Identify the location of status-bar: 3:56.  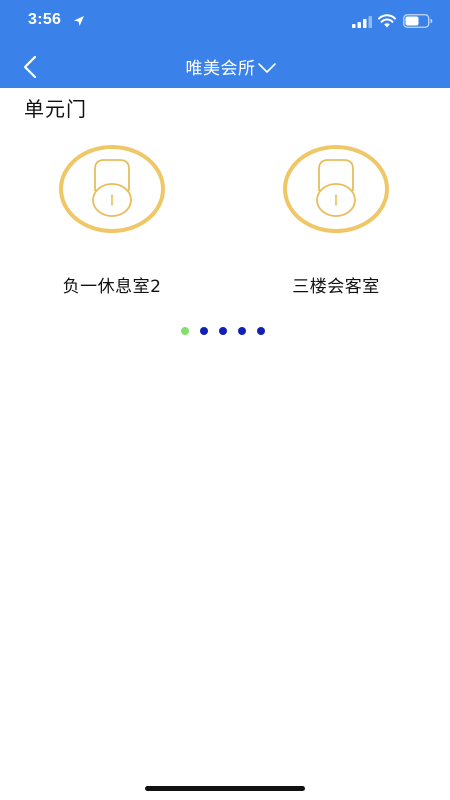
(225, 22).